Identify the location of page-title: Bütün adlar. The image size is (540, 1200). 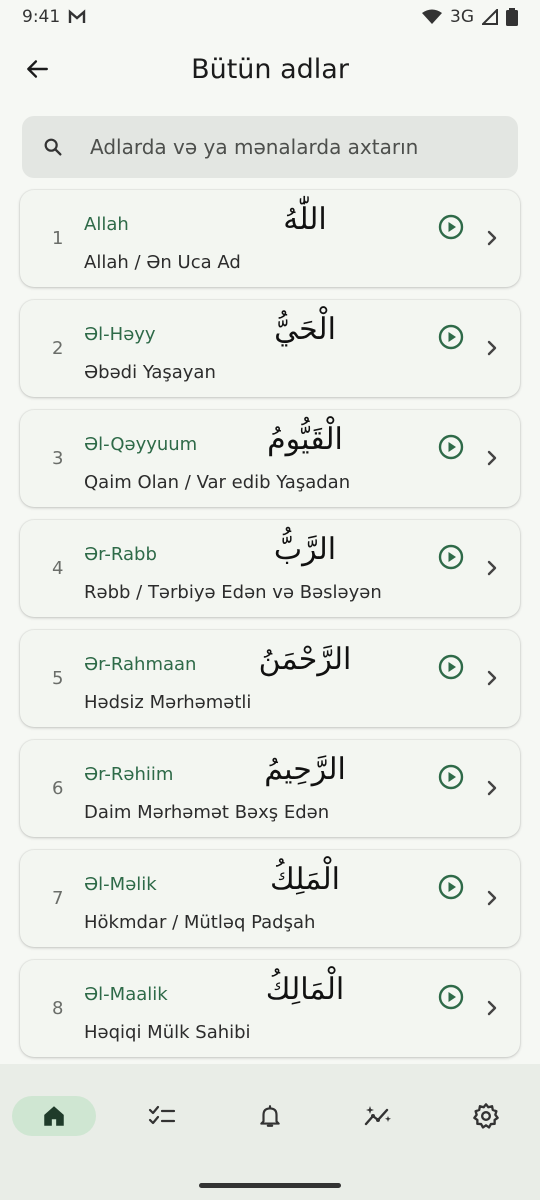
(270, 69).